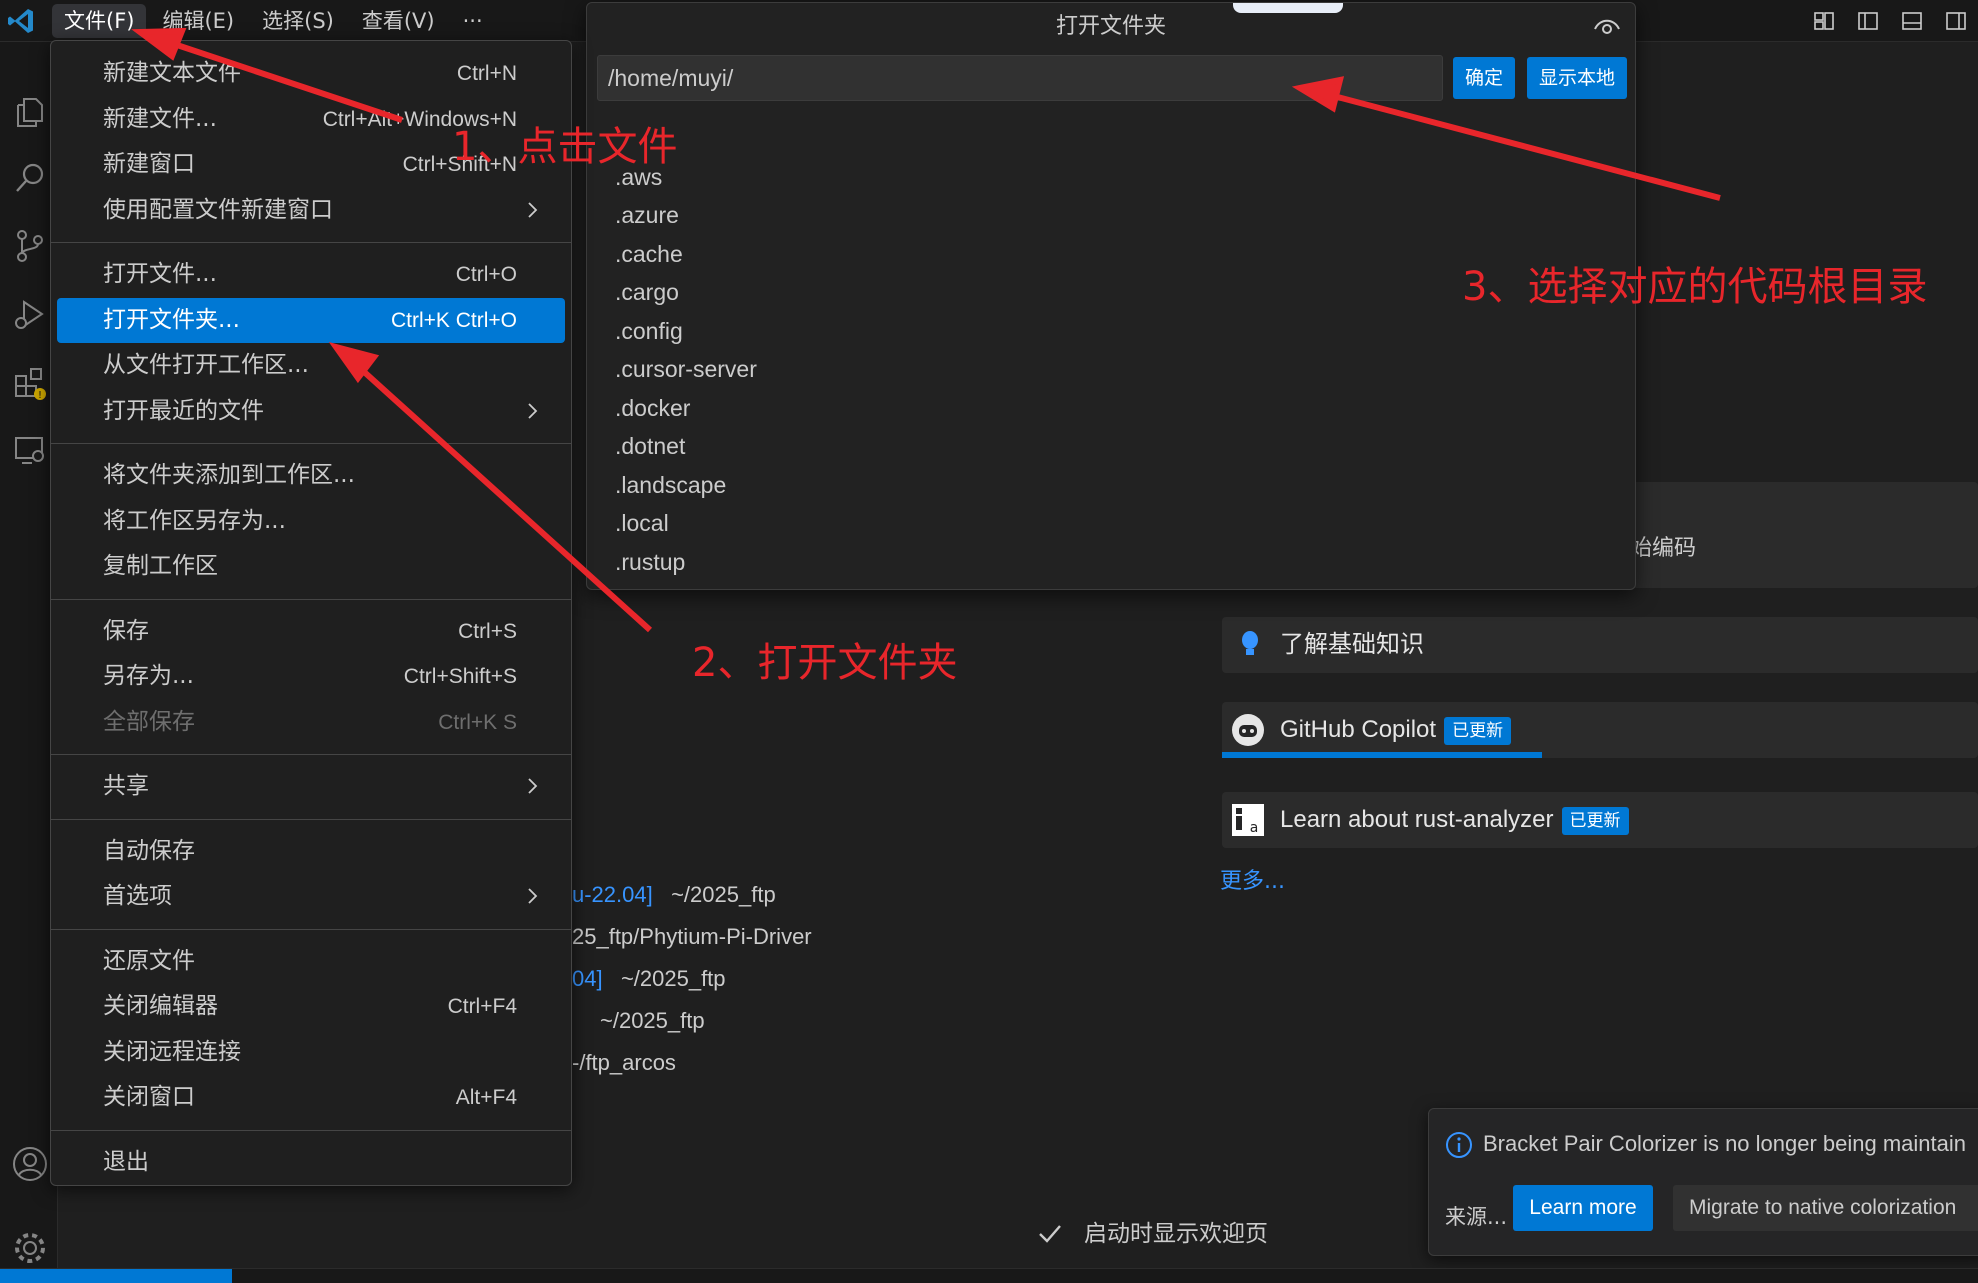 The width and height of the screenshot is (1978, 1283). Describe the element at coordinates (1607, 26) in the screenshot. I see `eye-icon` at that location.